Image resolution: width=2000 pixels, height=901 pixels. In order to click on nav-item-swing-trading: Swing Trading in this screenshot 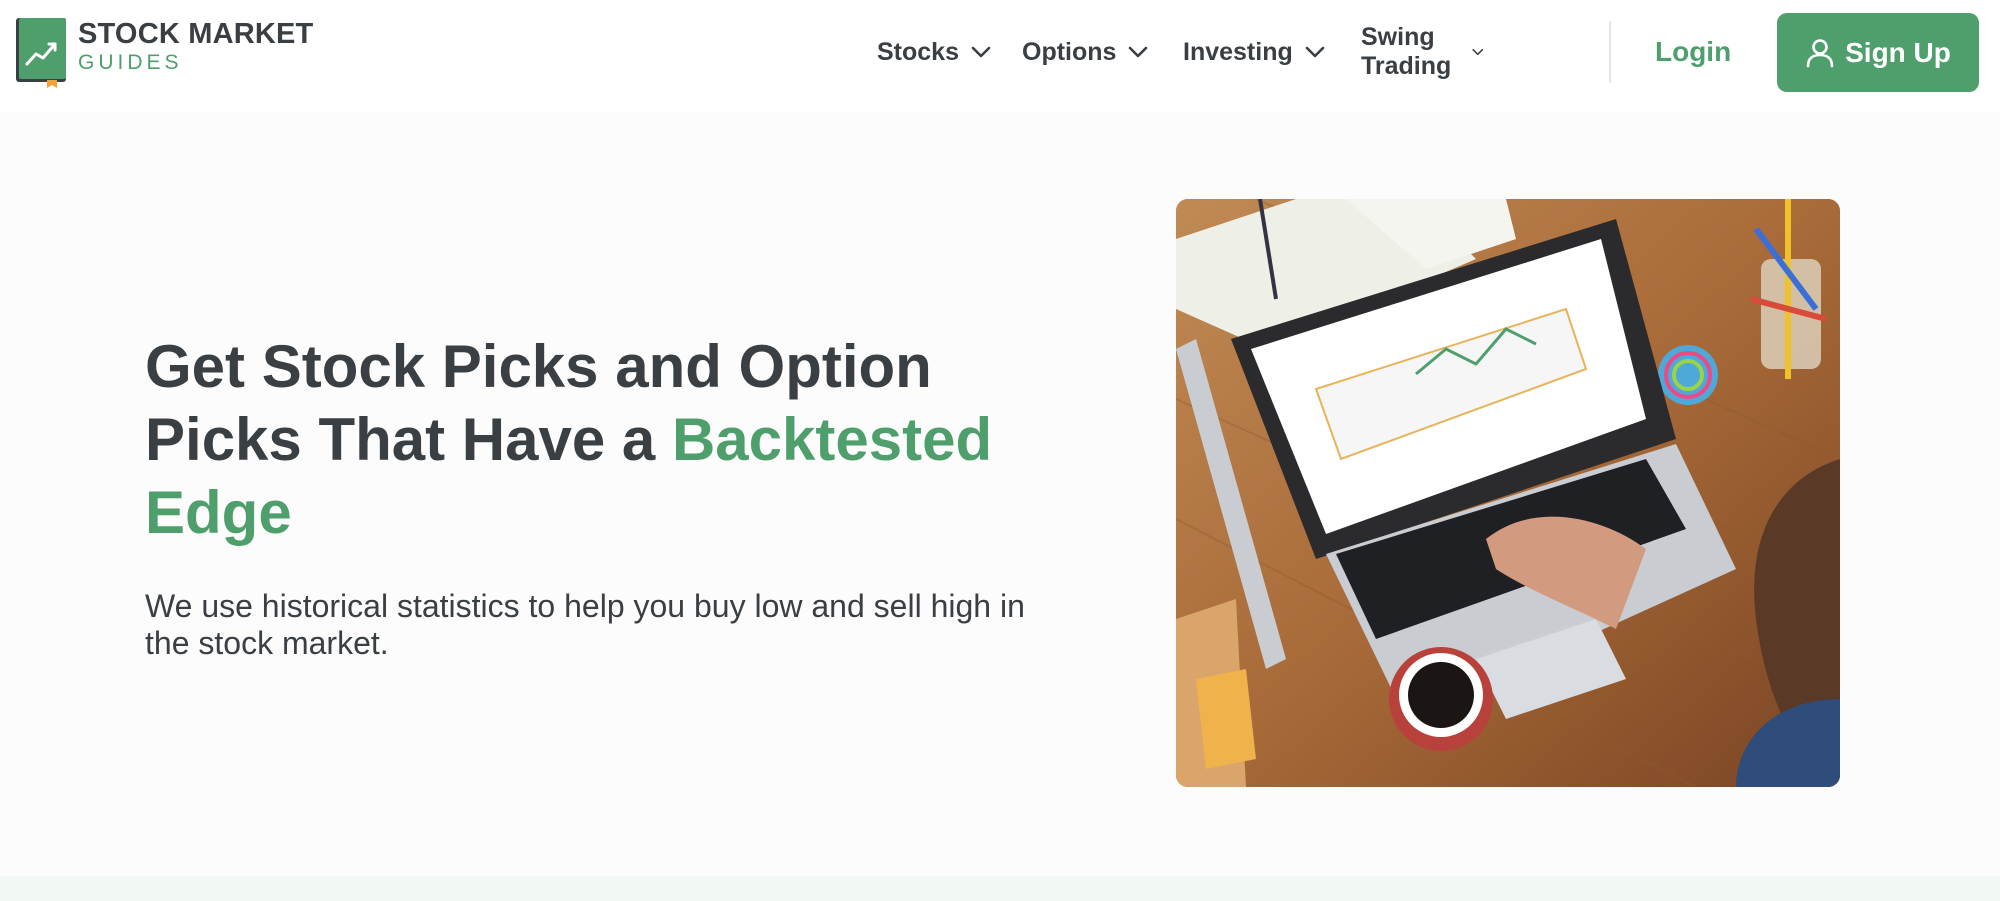, I will do `click(1422, 51)`.